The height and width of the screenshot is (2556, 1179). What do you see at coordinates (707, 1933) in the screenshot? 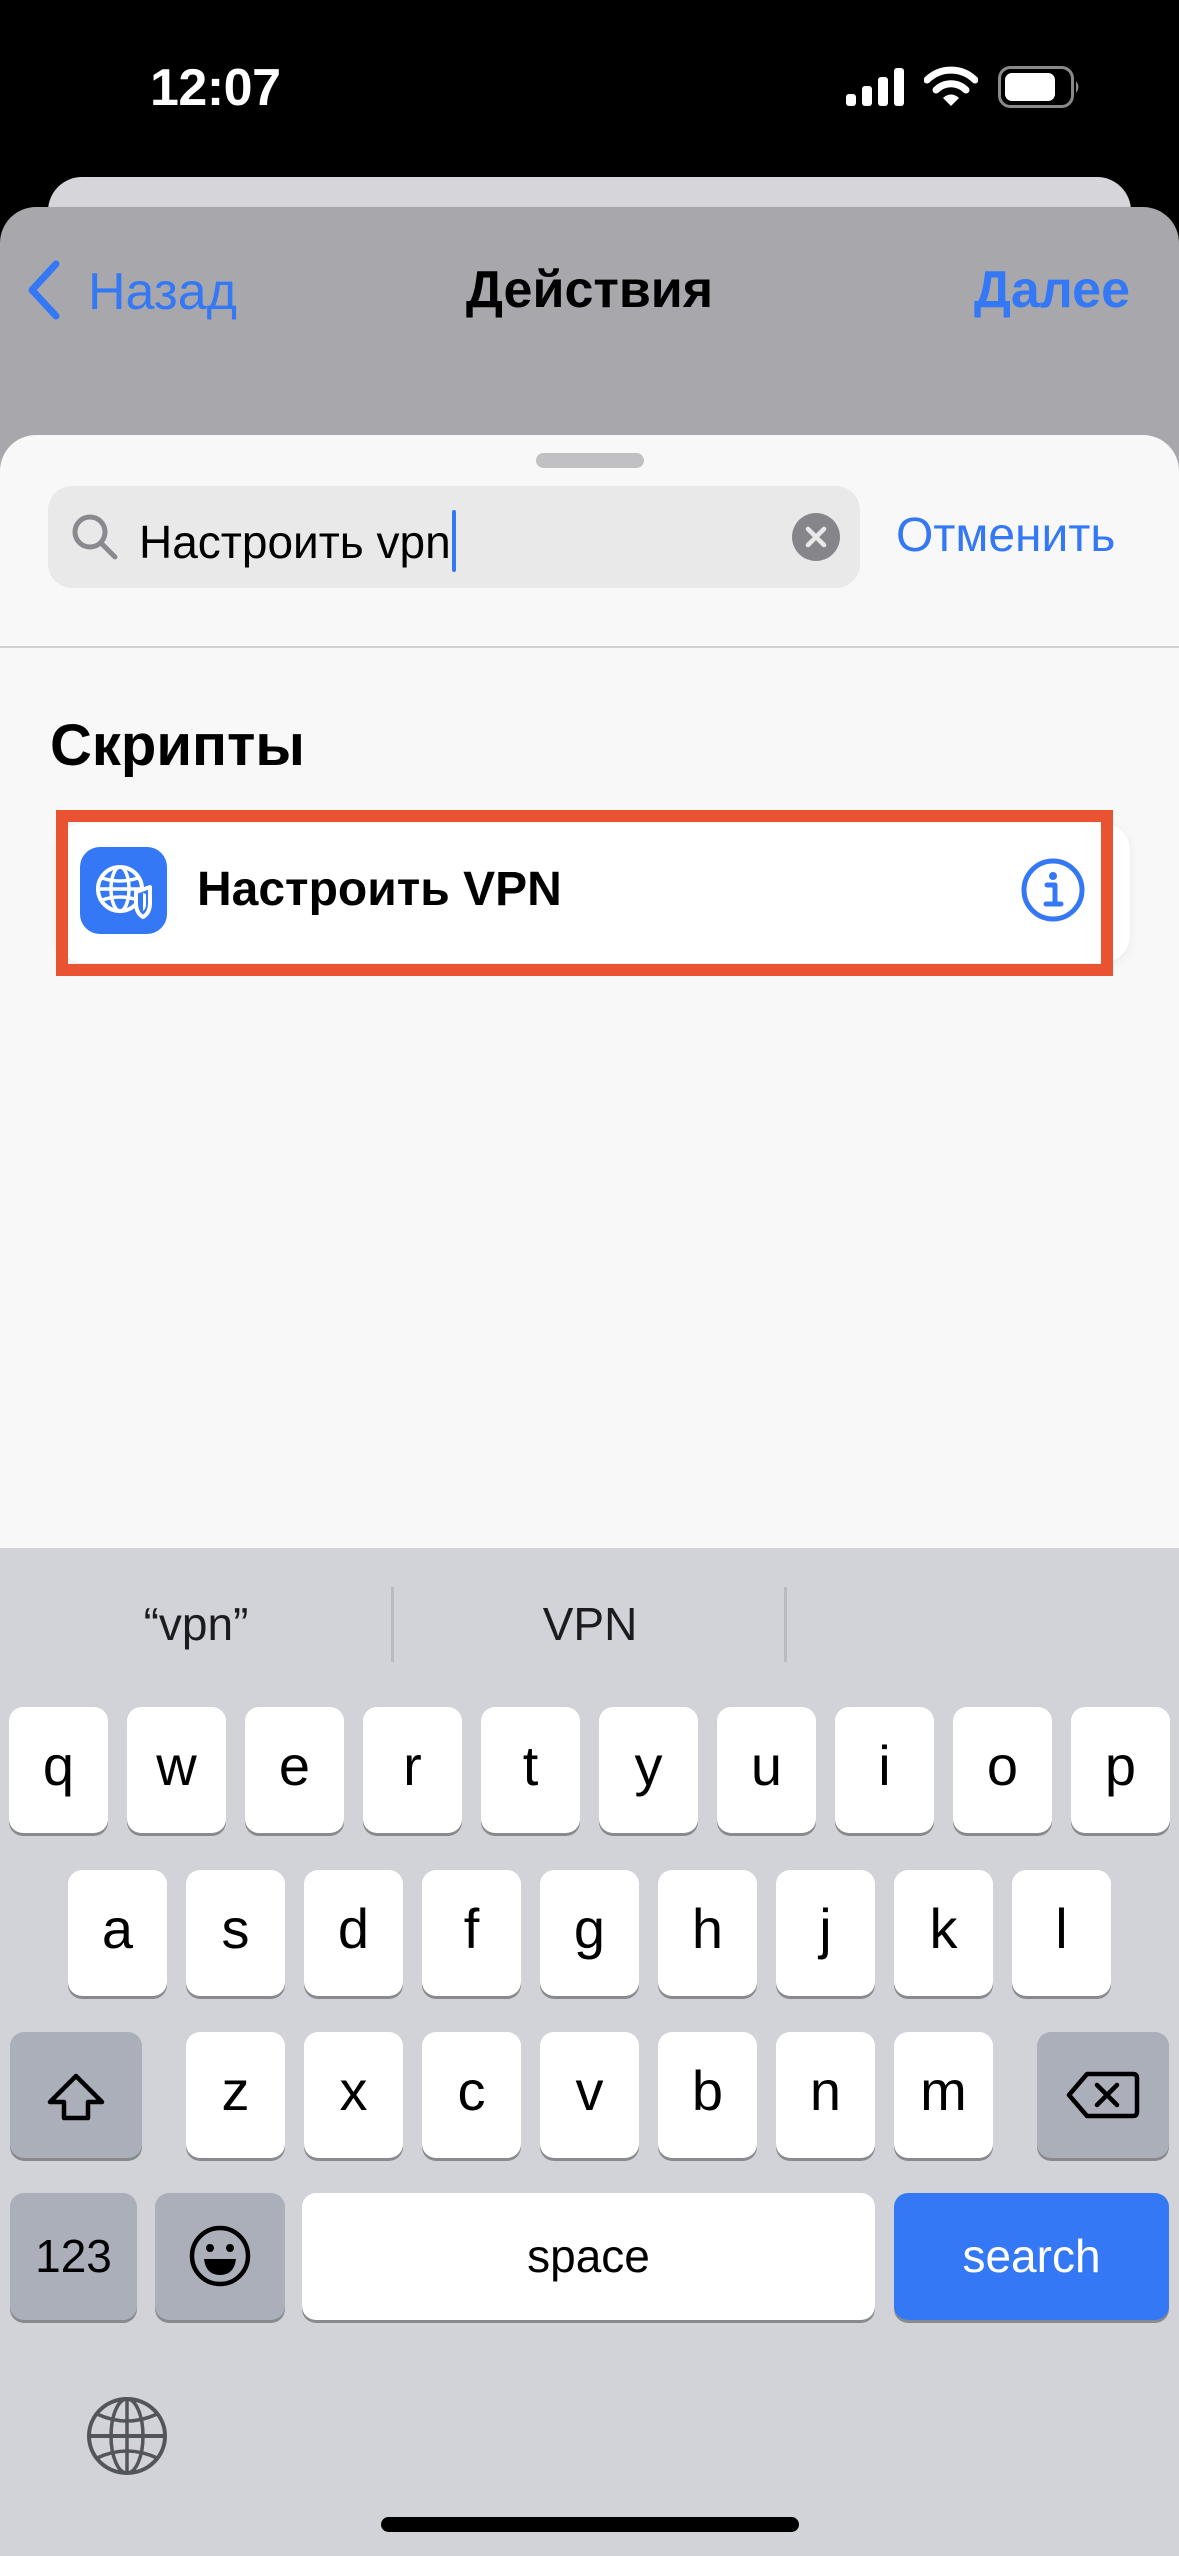
I see `key-h: h` at bounding box center [707, 1933].